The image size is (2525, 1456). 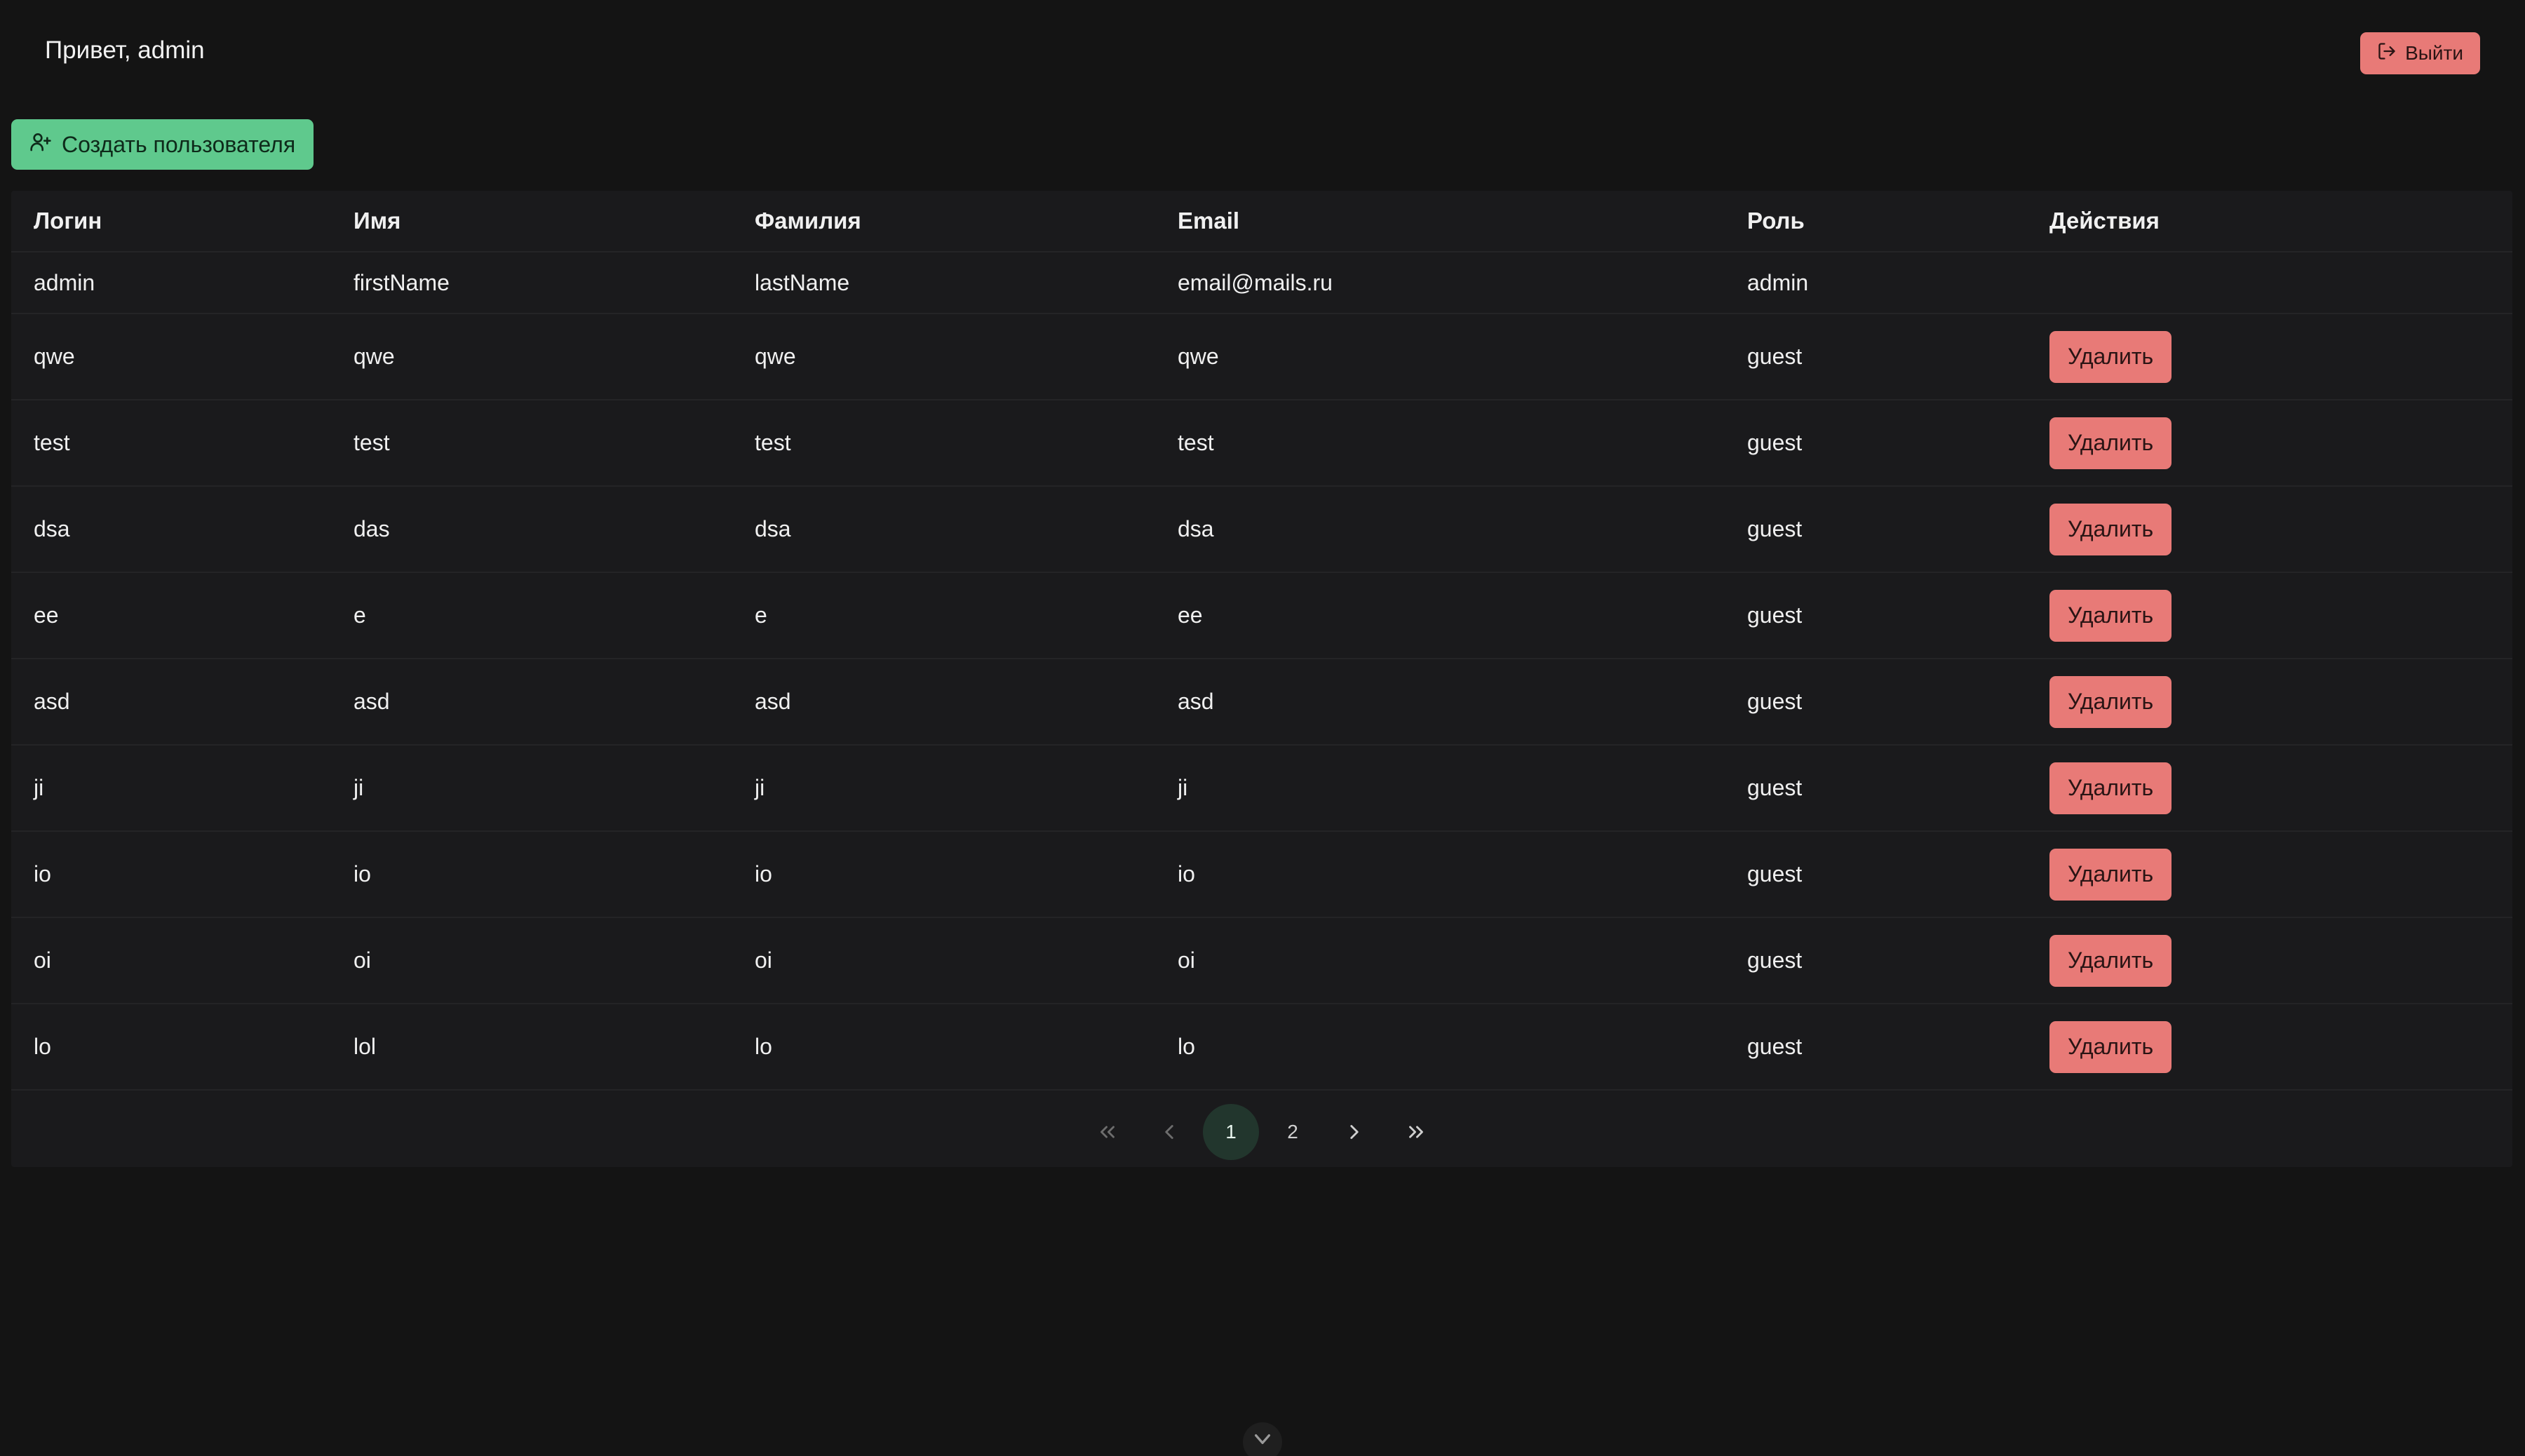 I want to click on cell-login: dsa, so click(x=171, y=529).